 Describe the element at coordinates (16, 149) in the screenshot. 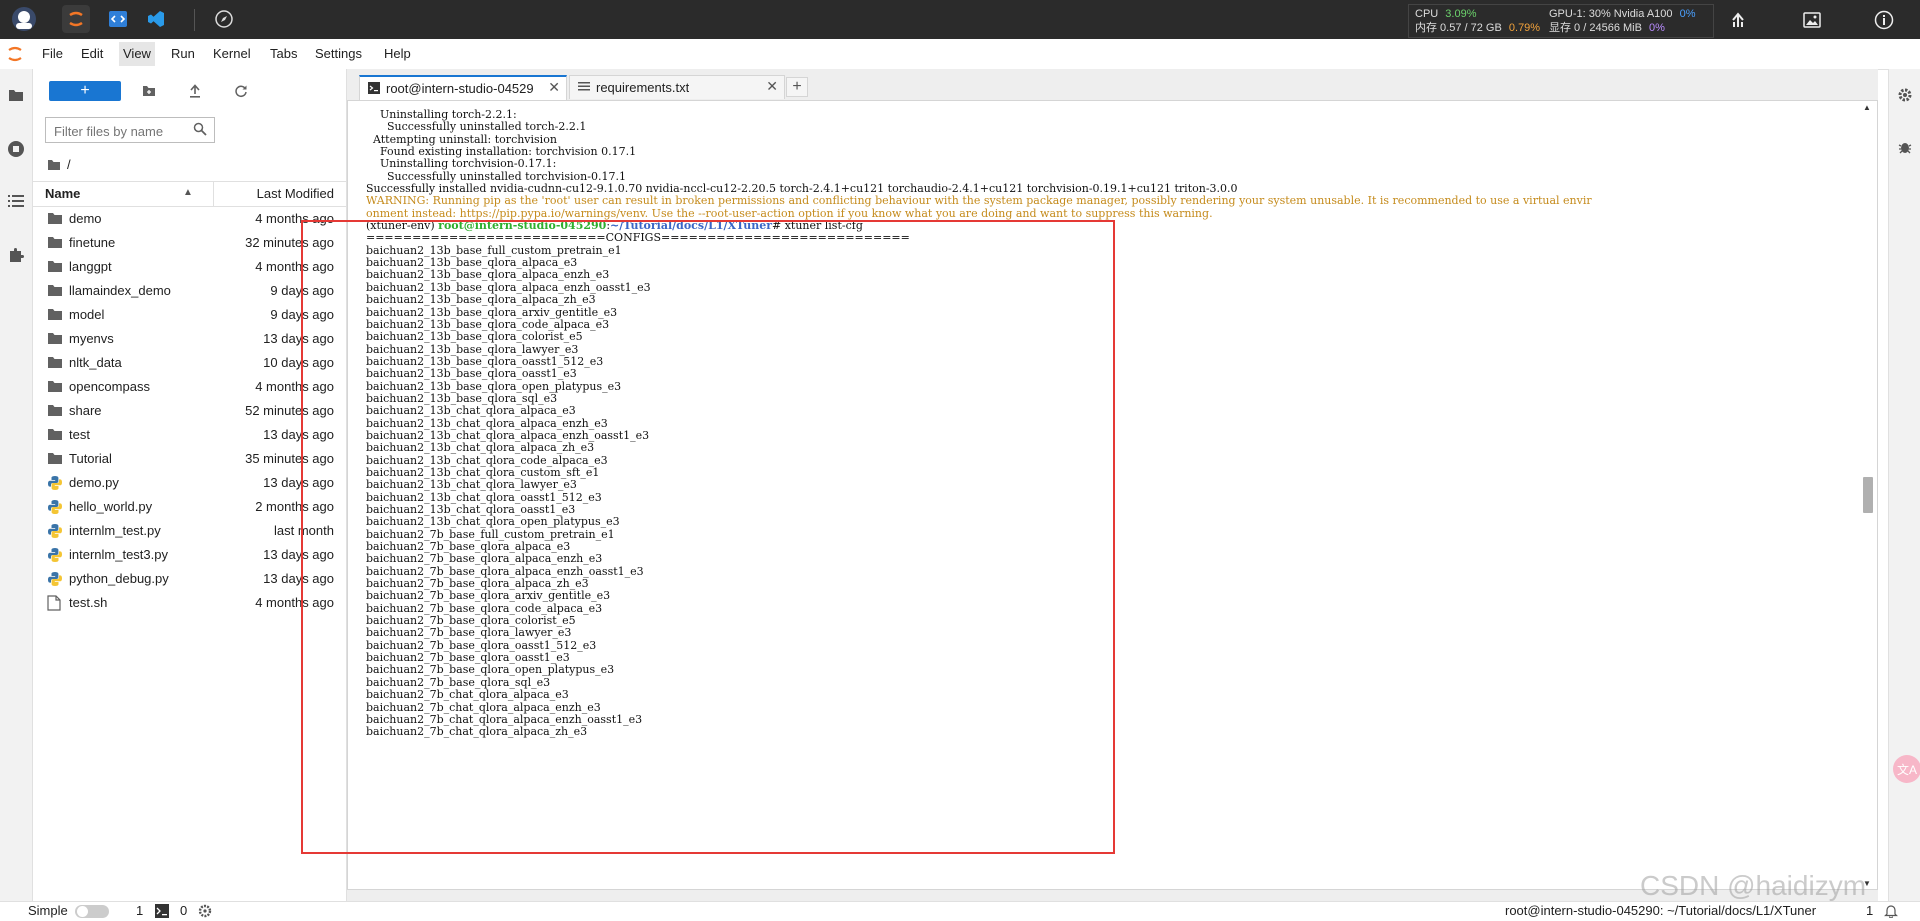

I see `running-stop-icon` at that location.